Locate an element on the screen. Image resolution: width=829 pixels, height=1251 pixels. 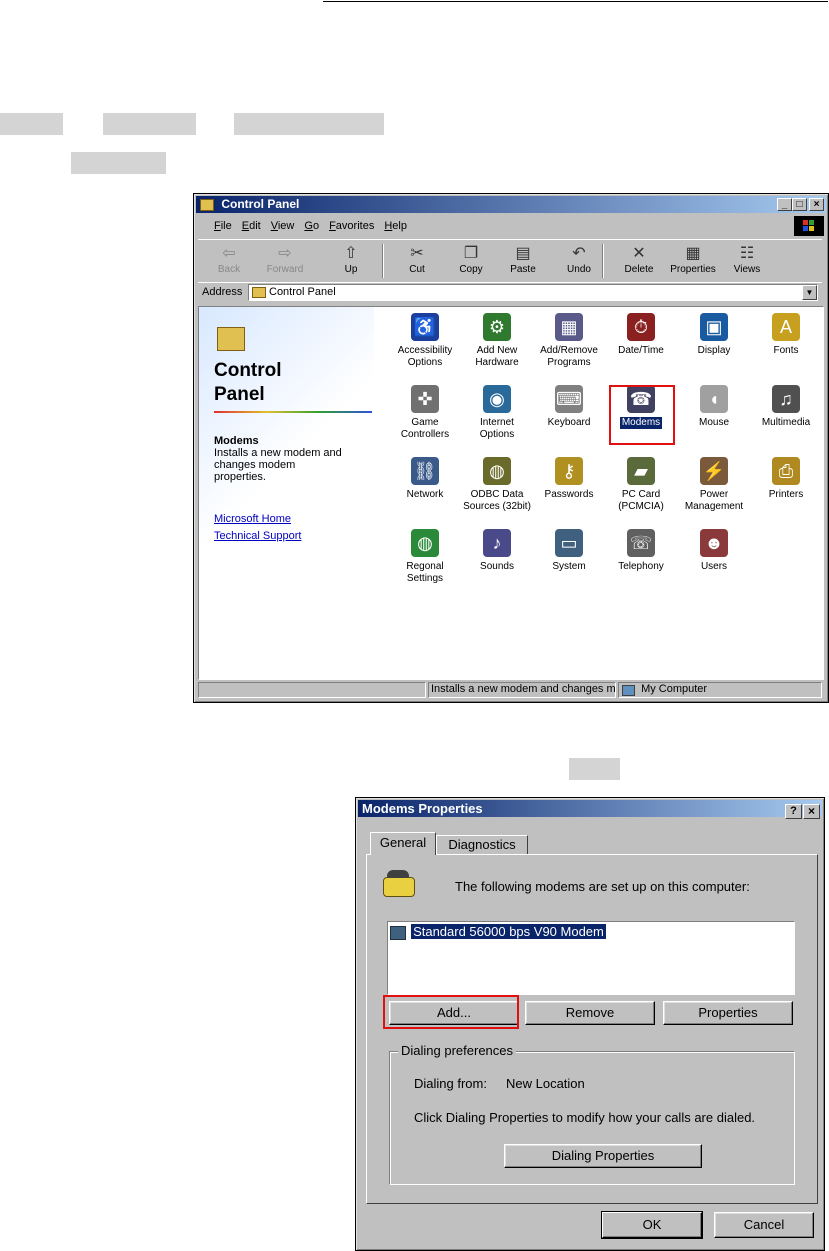
mouse-icon: ◖ is located at coordinates (714, 399).